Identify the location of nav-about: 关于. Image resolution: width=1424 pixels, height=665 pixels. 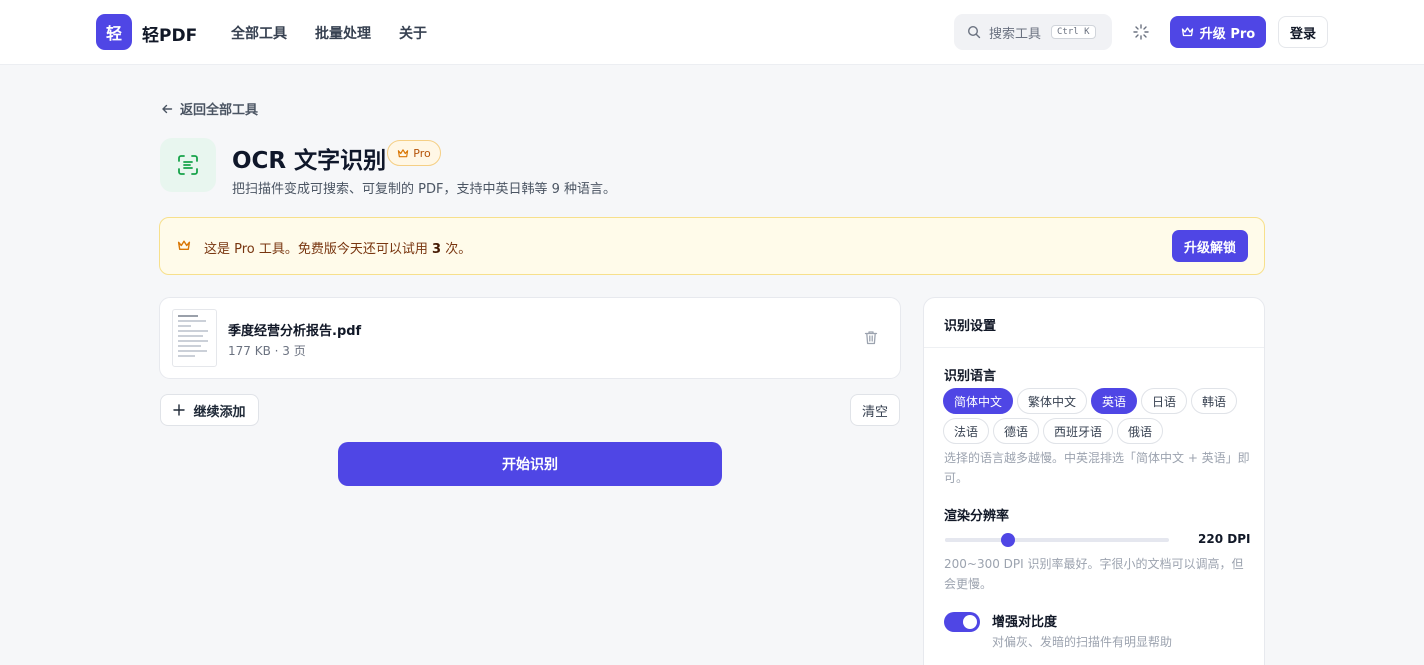
(413, 33).